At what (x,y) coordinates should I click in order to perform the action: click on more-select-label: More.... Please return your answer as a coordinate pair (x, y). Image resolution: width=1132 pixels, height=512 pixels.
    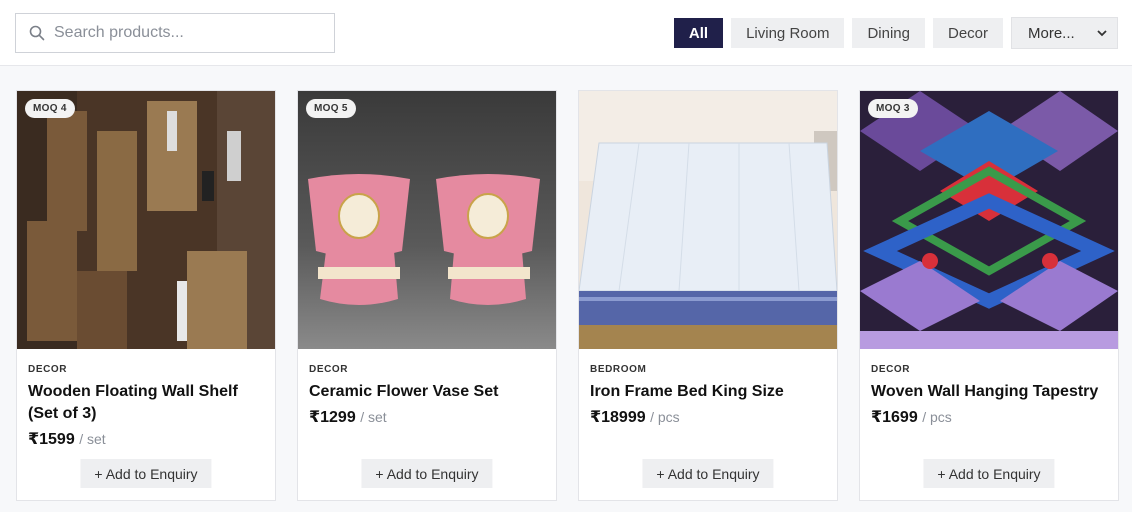
    Looking at the image, I should click on (1051, 33).